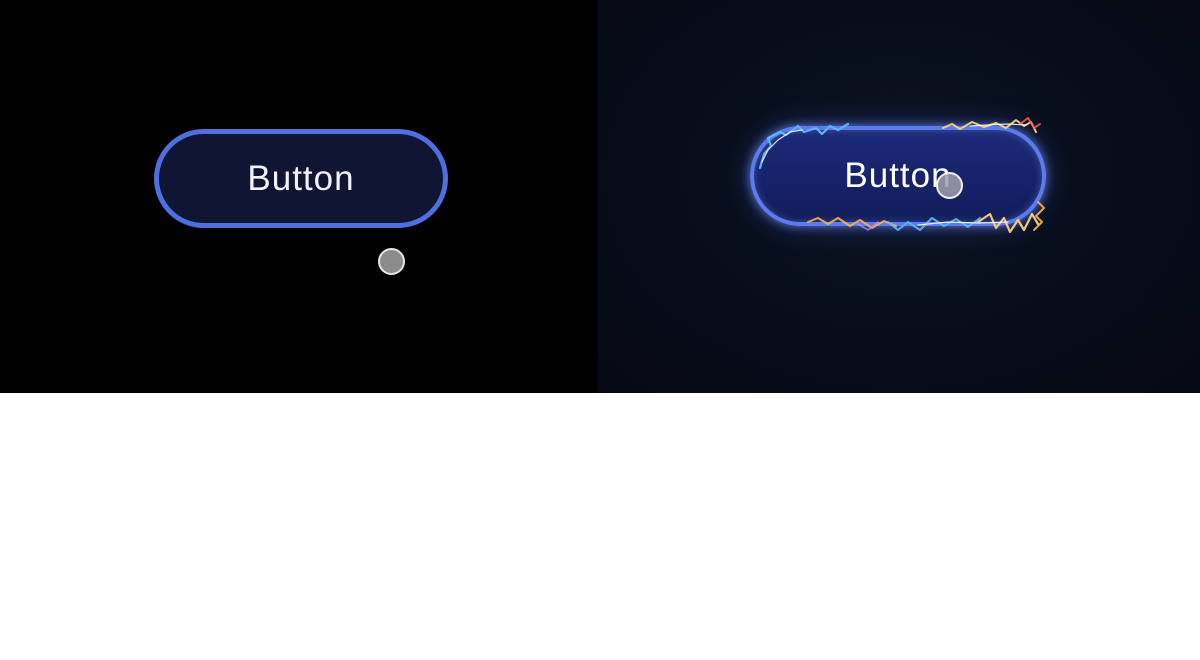  I want to click on demo-button-idle: Button, so click(301, 178).